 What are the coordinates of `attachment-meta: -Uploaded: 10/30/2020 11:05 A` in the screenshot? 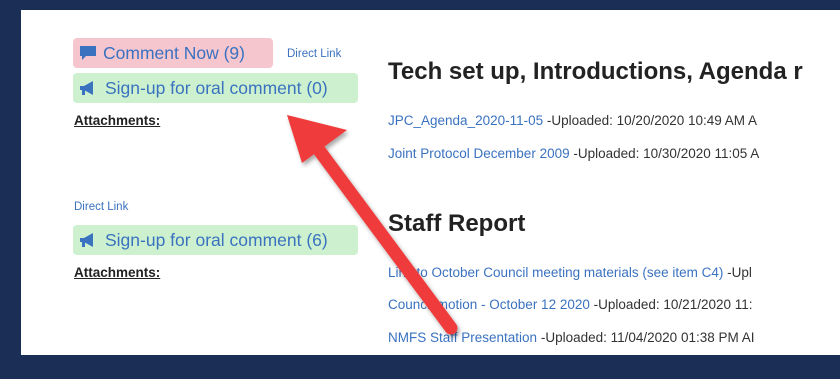 It's located at (664, 153).